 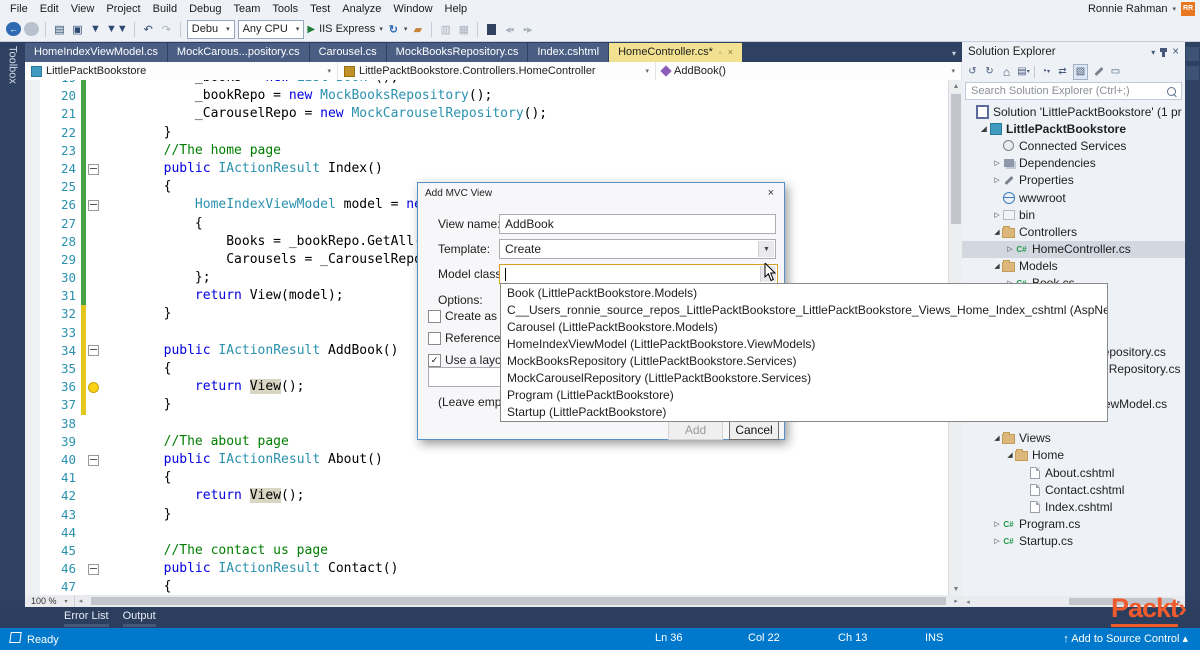 I want to click on breadcrumb-project-dropdown: LittlePacktBookstore ▾, so click(x=181, y=71).